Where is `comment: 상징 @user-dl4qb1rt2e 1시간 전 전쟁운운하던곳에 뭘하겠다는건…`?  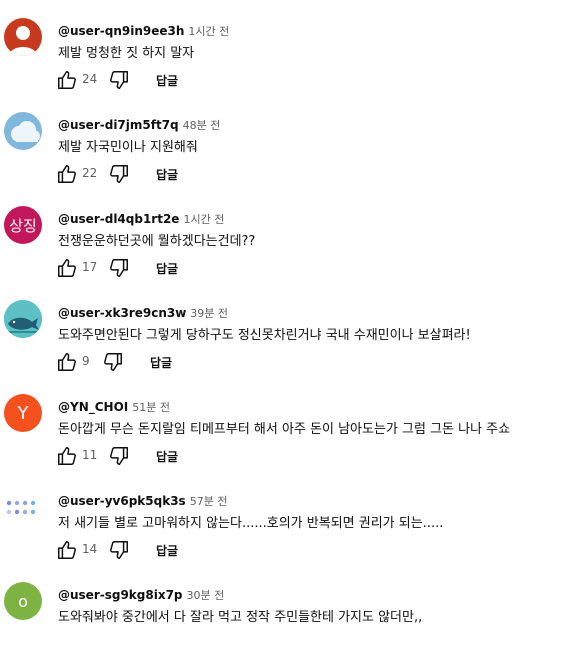
comment: 상징 @user-dl4qb1rt2e 1시간 전 전쟁운운하던곳에 뭘하겠다는건… is located at coordinates (290, 235).